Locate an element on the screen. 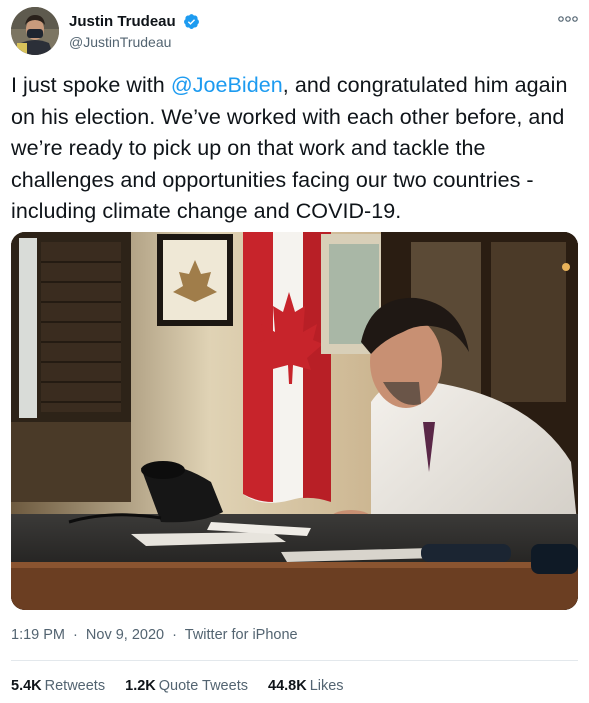 The width and height of the screenshot is (589, 703). divider is located at coordinates (294, 660).